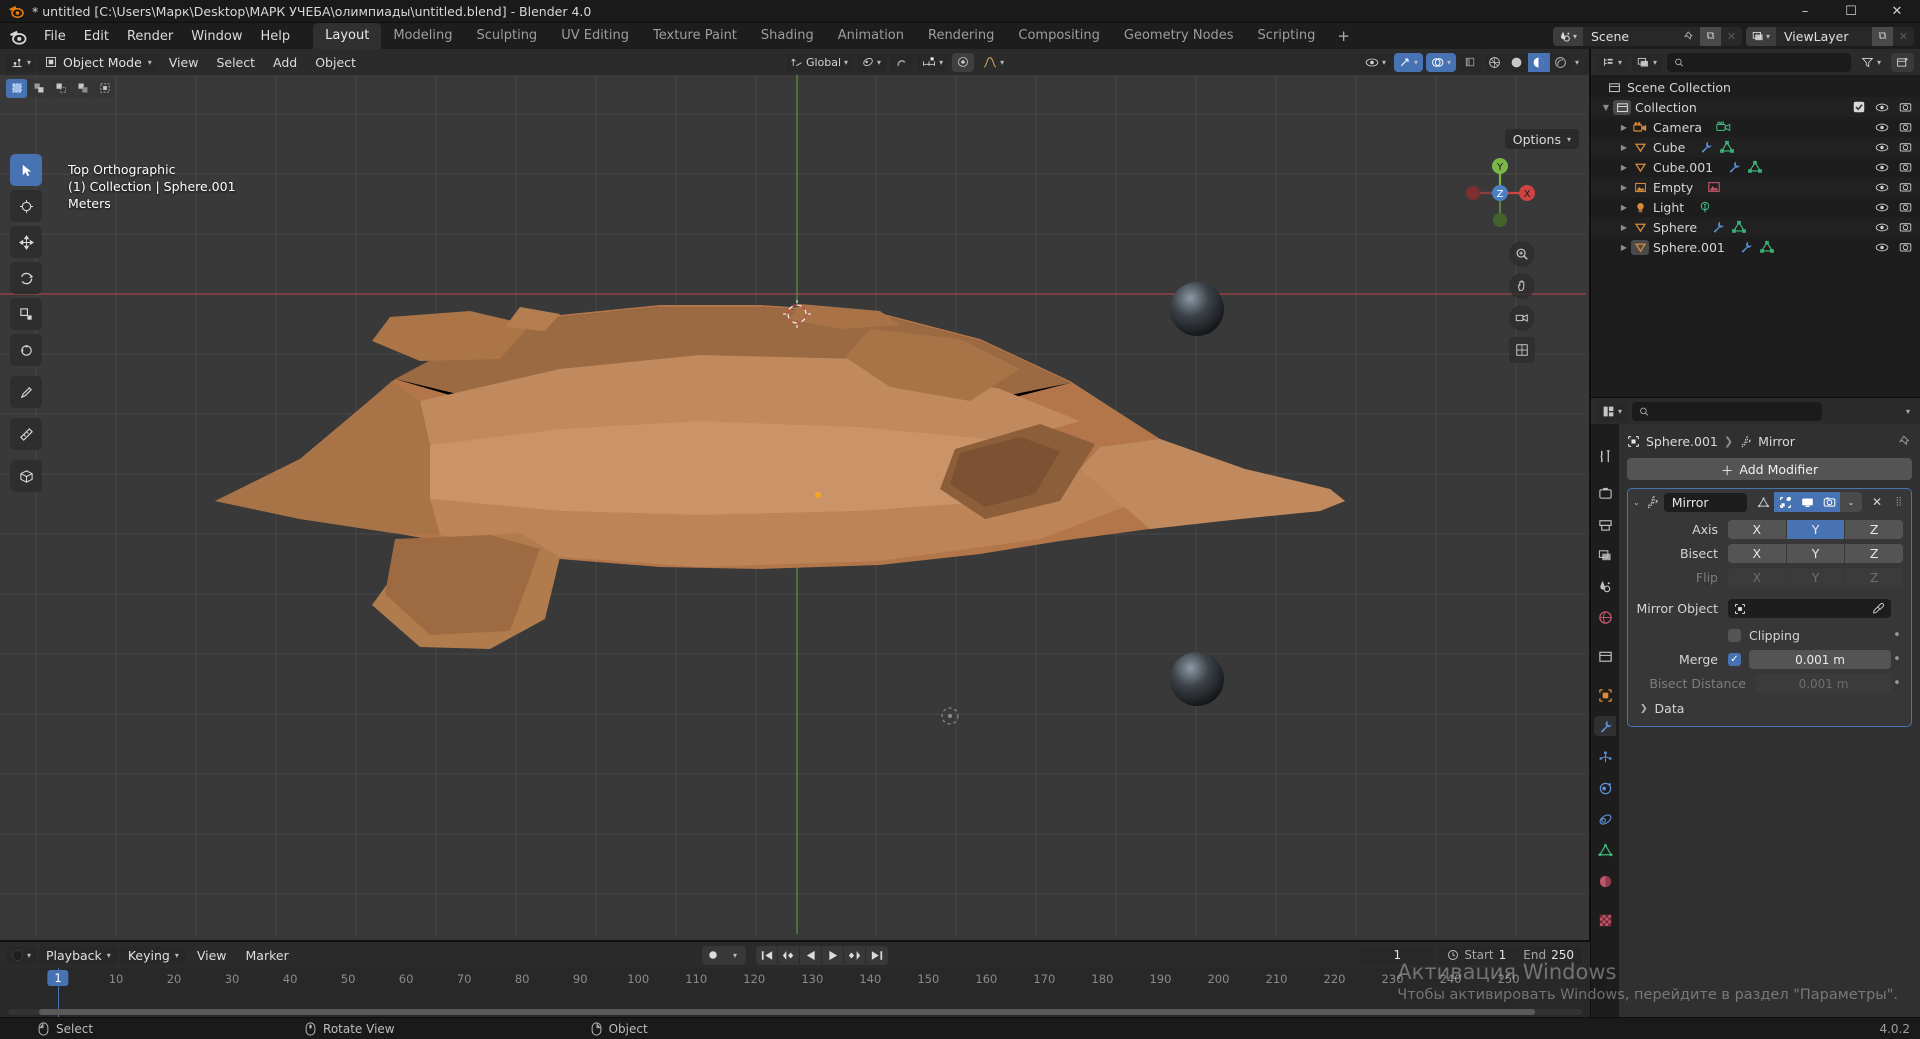  Describe the element at coordinates (1897, 11) in the screenshot. I see `close-button: ✕` at that location.